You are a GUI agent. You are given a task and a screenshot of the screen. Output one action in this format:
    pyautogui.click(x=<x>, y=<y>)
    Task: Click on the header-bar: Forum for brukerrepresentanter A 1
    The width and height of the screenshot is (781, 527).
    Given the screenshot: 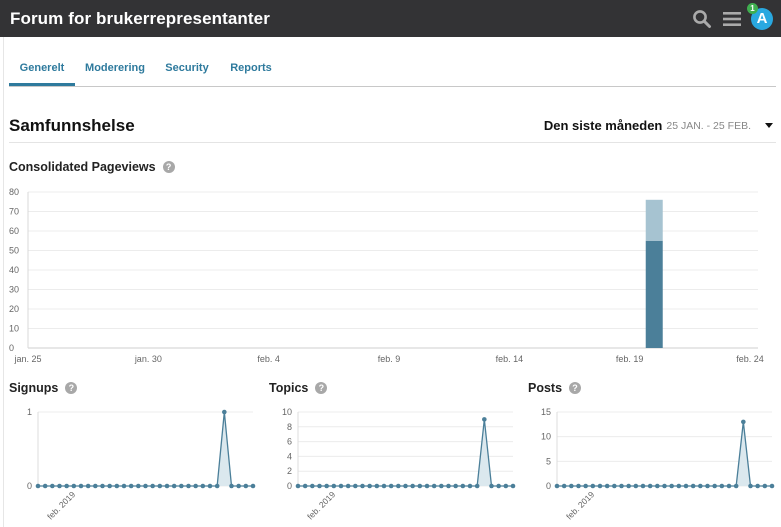 What is the action you would take?
    pyautogui.click(x=390, y=18)
    